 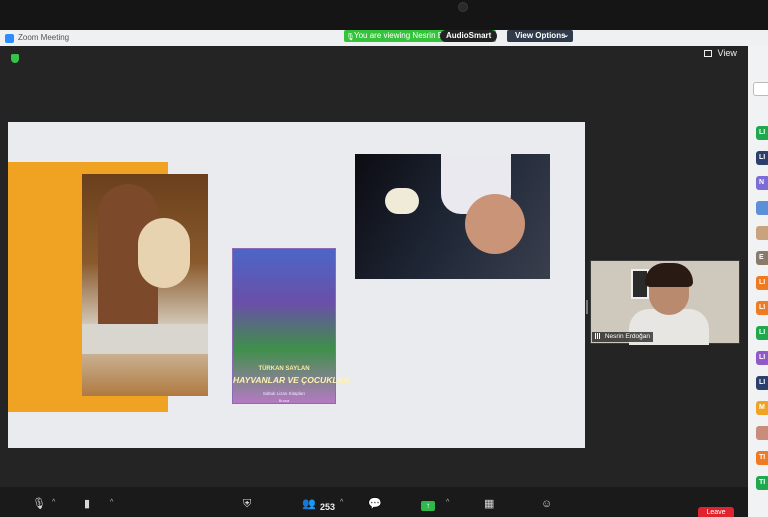 I want to click on view-options-label: View Options, so click(x=540, y=35).